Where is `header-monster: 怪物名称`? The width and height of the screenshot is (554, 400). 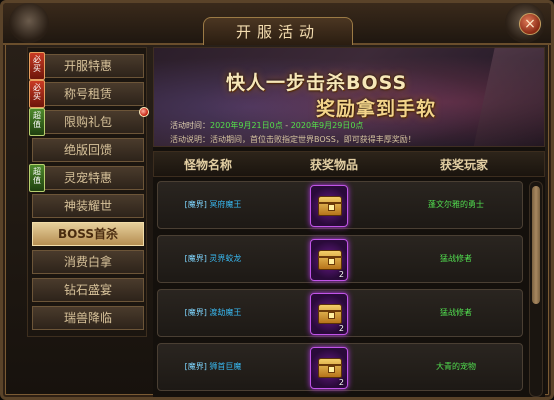
header-monster: 怪物名称 is located at coordinates (207, 165).